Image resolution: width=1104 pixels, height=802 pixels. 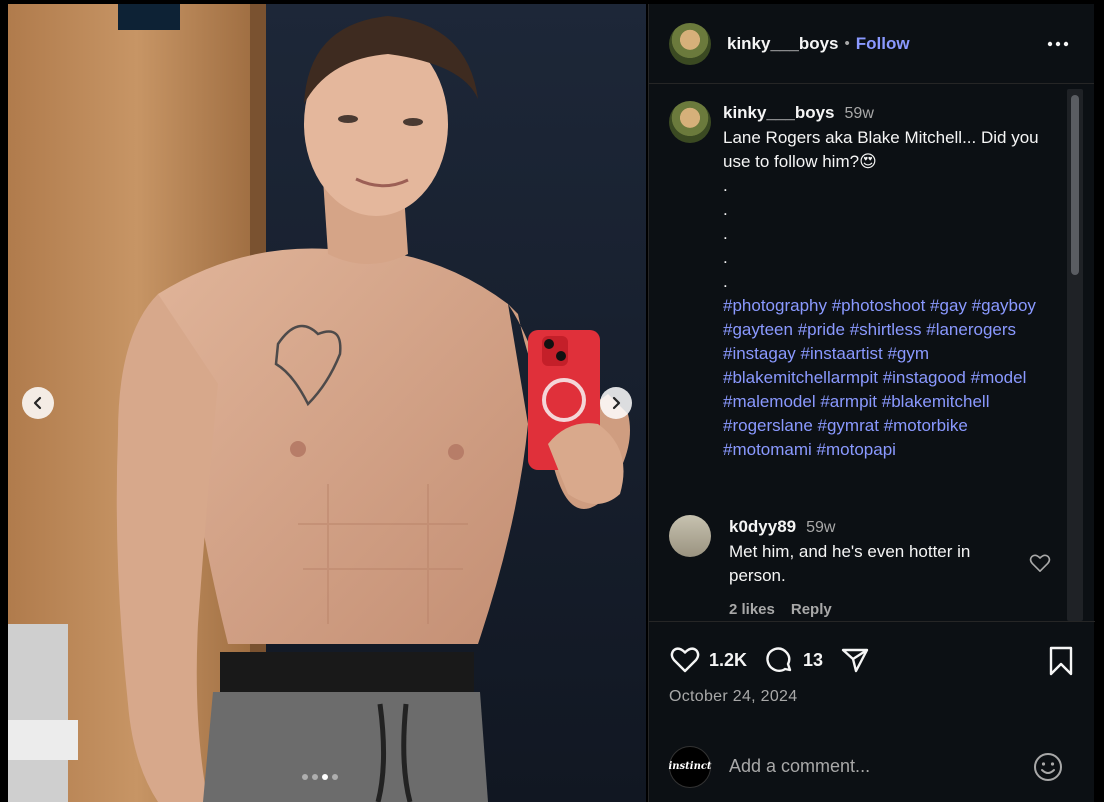 I want to click on commenter-username: k0dyy89, so click(x=762, y=527).